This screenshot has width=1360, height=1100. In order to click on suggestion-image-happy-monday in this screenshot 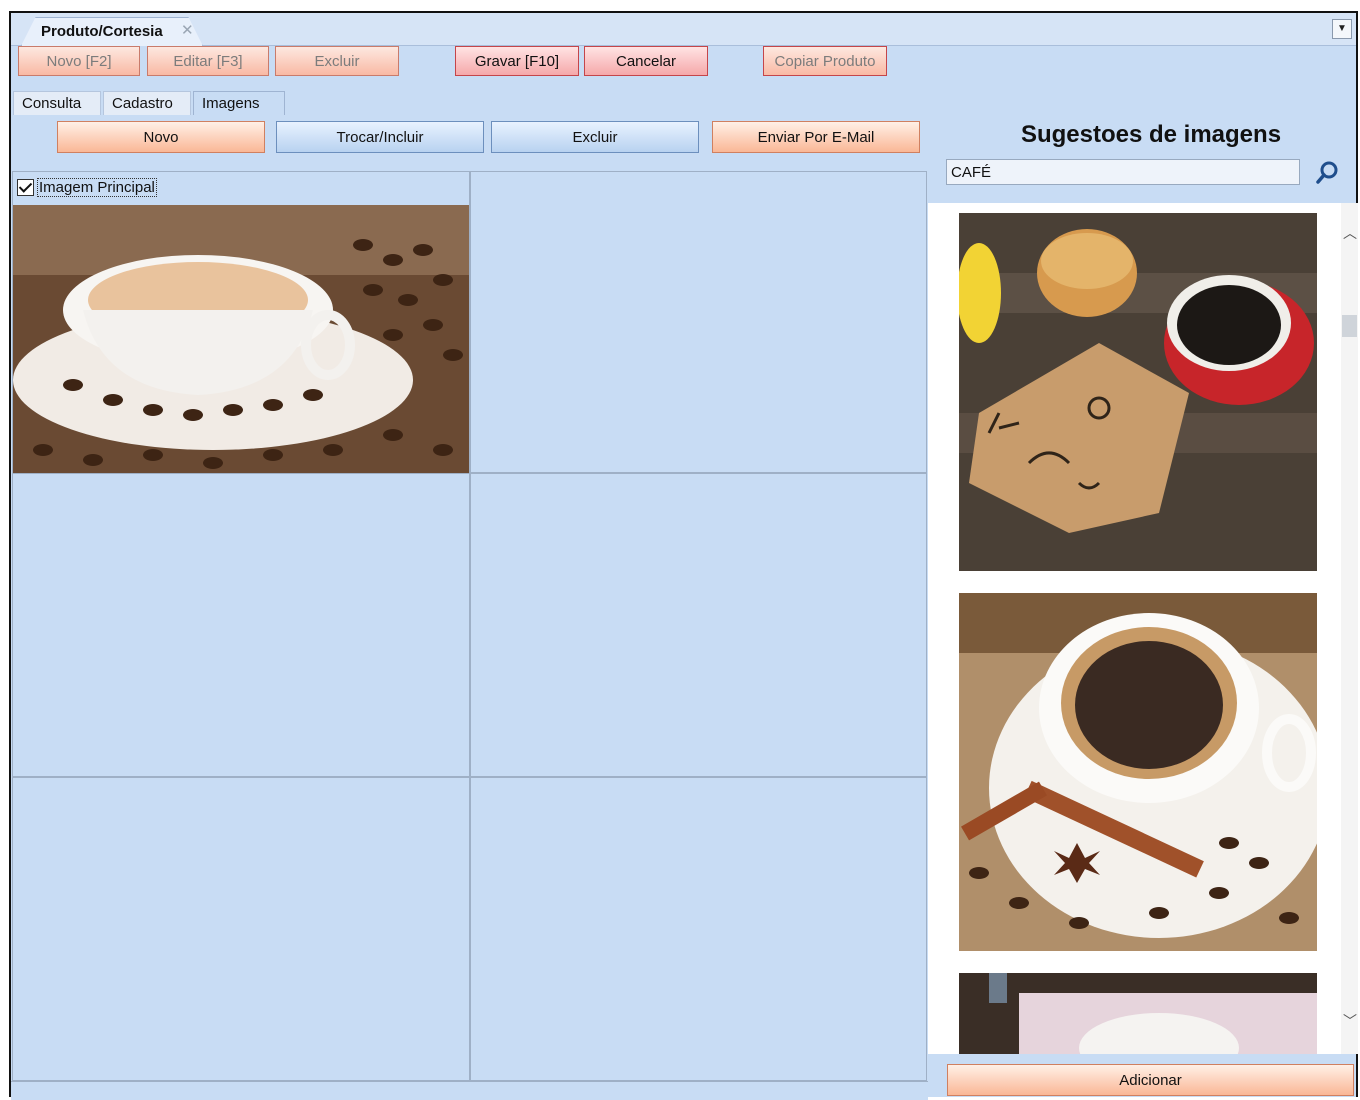, I will do `click(1138, 392)`.